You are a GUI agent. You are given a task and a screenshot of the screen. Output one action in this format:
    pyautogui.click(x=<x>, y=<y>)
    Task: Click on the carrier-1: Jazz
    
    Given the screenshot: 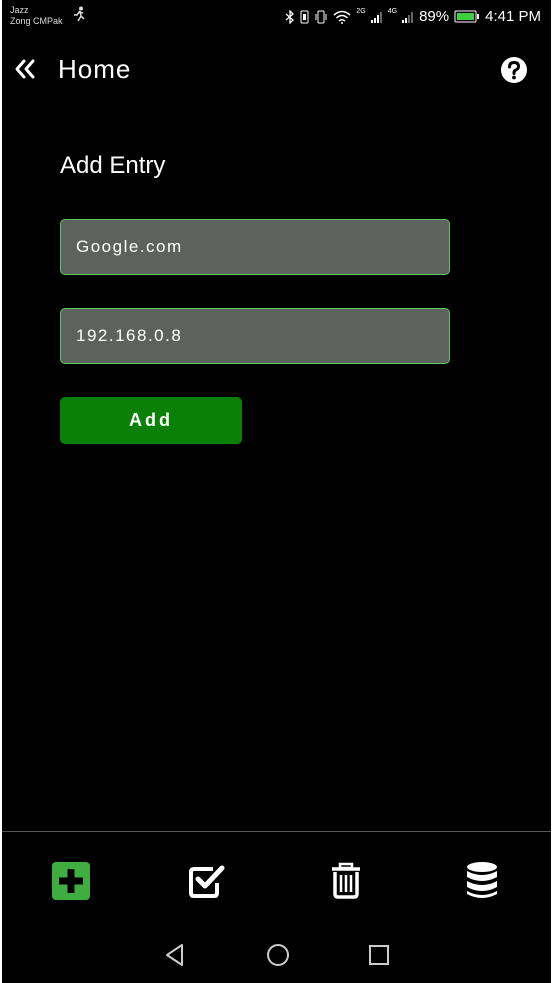 What is the action you would take?
    pyautogui.click(x=19, y=10)
    